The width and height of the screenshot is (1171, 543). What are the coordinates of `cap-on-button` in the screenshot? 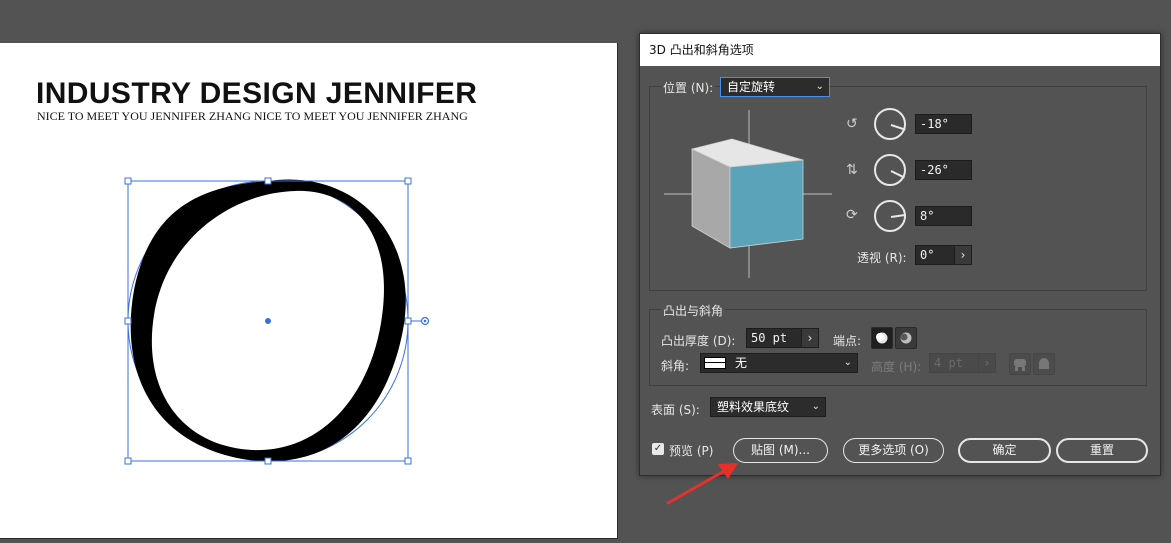 It's located at (882, 338).